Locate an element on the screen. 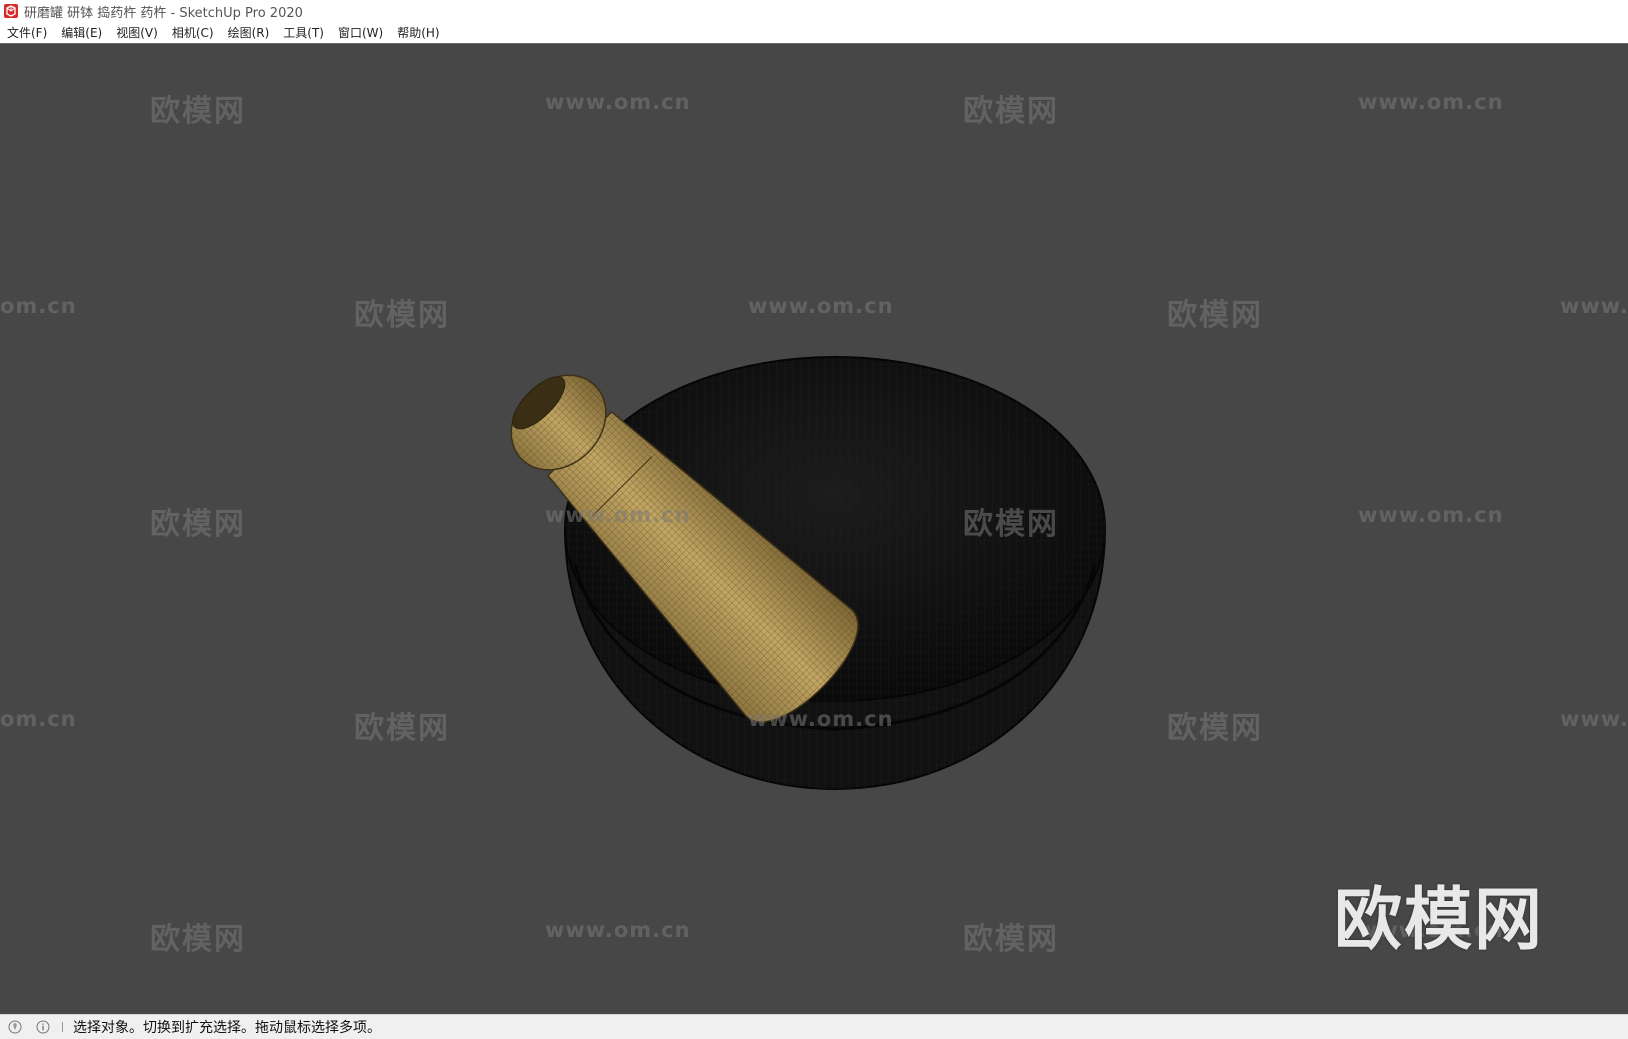 The image size is (1628, 1039). menu-camera: 相机(C) is located at coordinates (193, 32).